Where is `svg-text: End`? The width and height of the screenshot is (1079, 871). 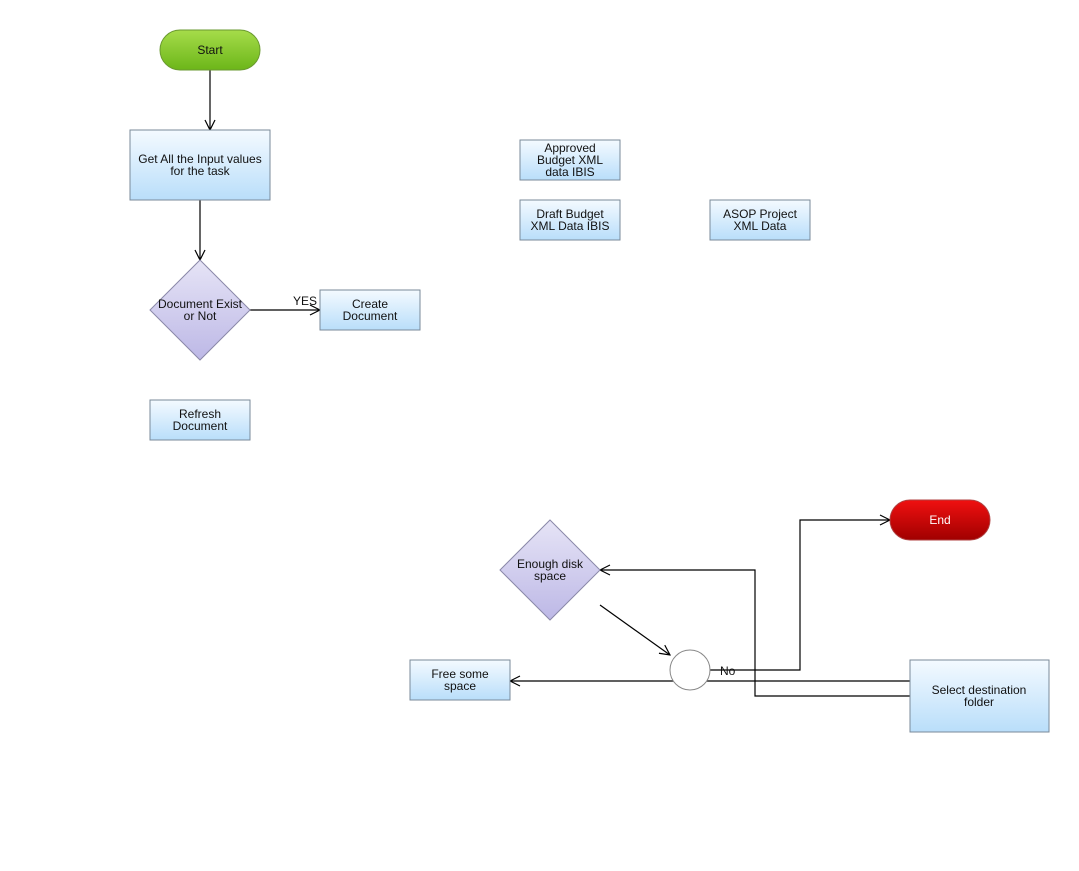
svg-text: End is located at coordinates (939, 520).